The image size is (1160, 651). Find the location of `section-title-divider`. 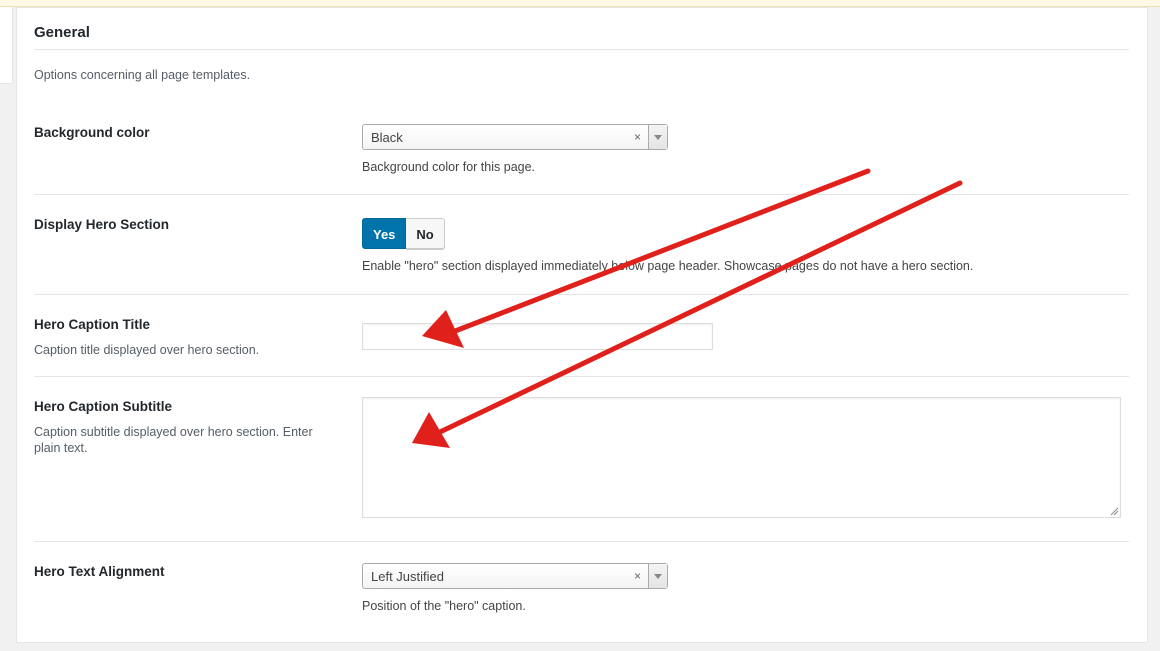

section-title-divider is located at coordinates (581, 49).